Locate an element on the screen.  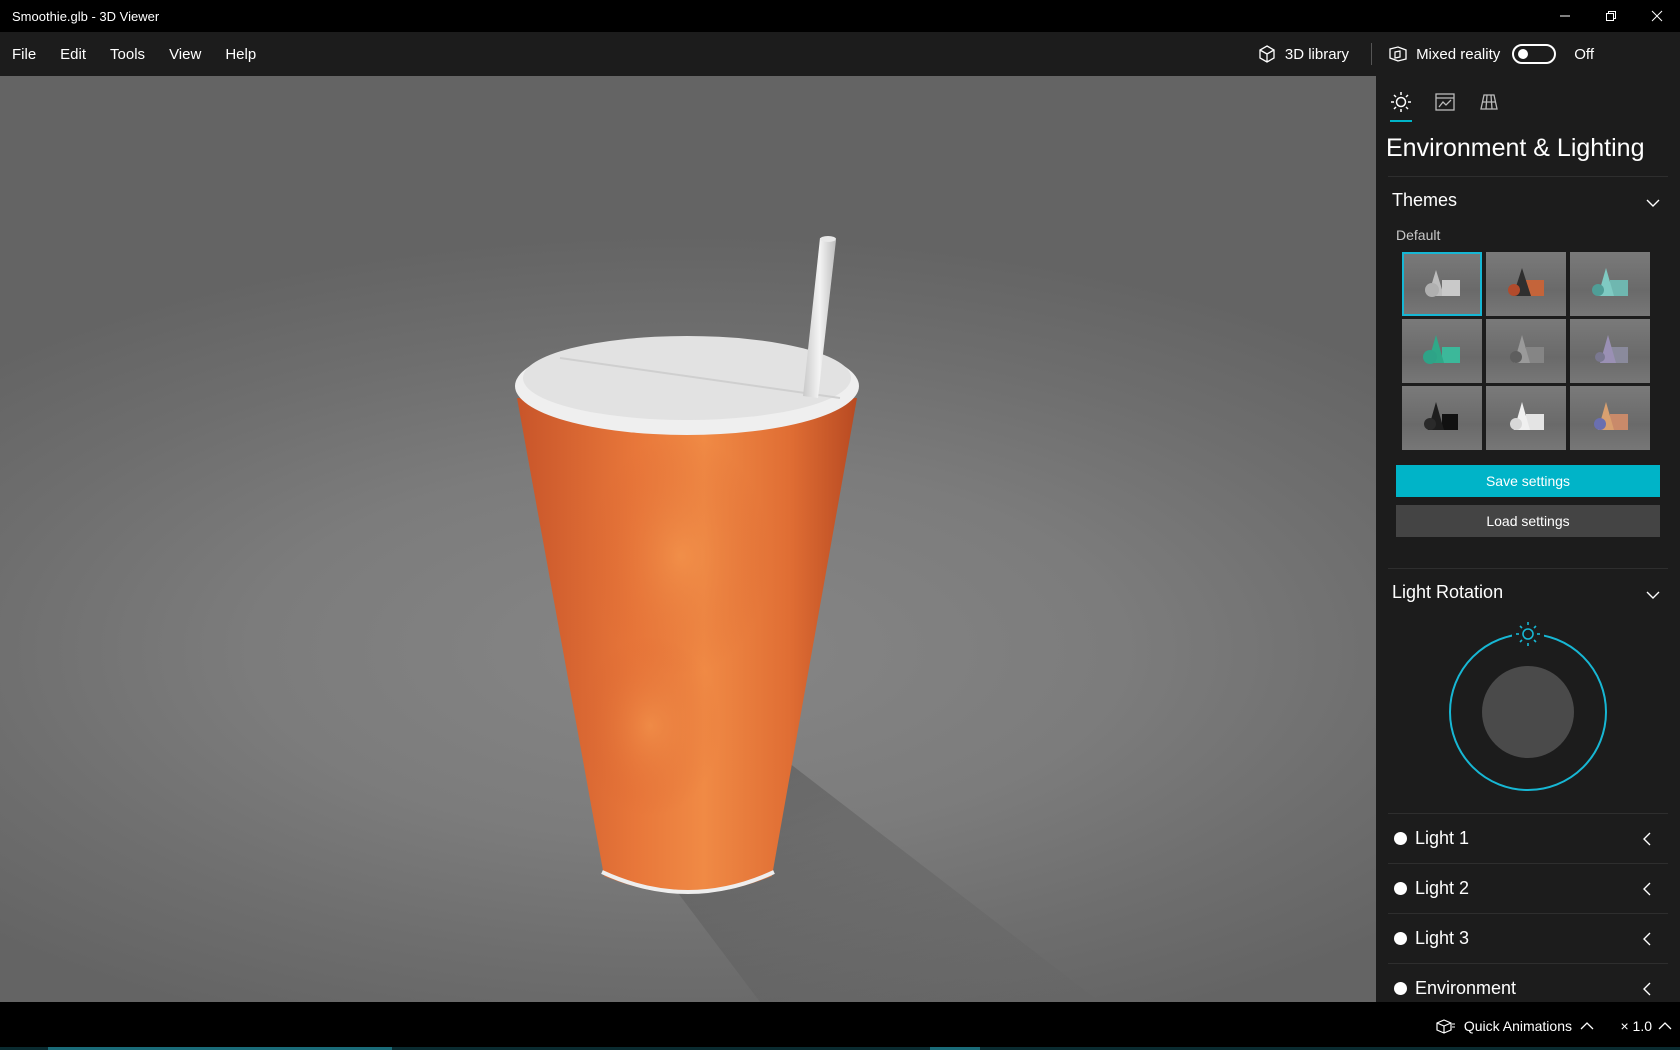
mixed-reality-icon is located at coordinates (1398, 54).